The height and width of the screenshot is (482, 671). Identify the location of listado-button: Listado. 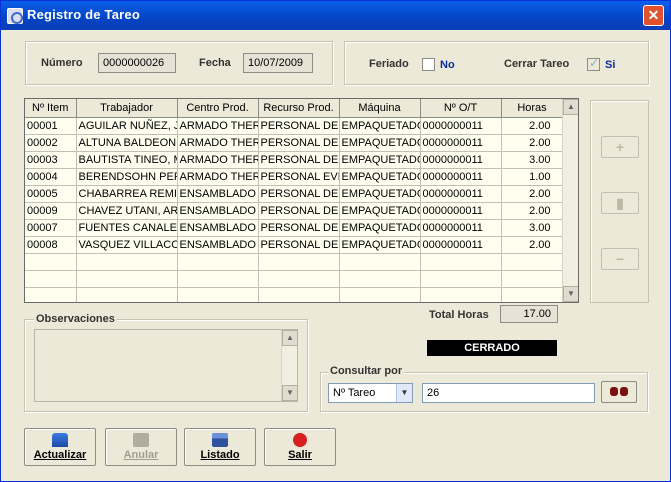
(220, 447).